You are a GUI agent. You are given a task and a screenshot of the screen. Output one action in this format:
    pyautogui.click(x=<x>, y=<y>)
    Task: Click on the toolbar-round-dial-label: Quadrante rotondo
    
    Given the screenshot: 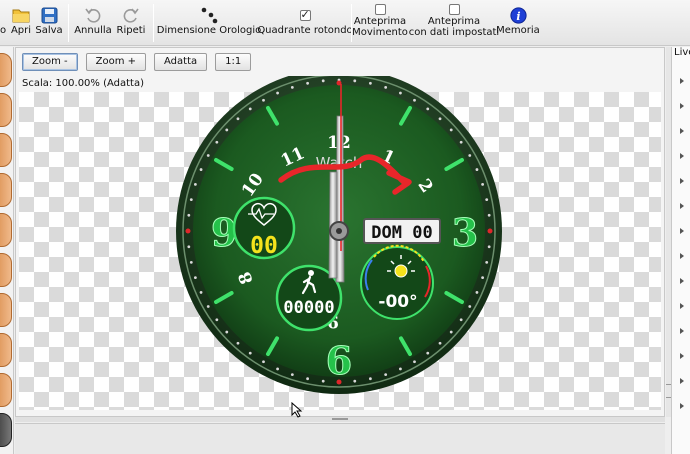 What is the action you would take?
    pyautogui.click(x=305, y=30)
    